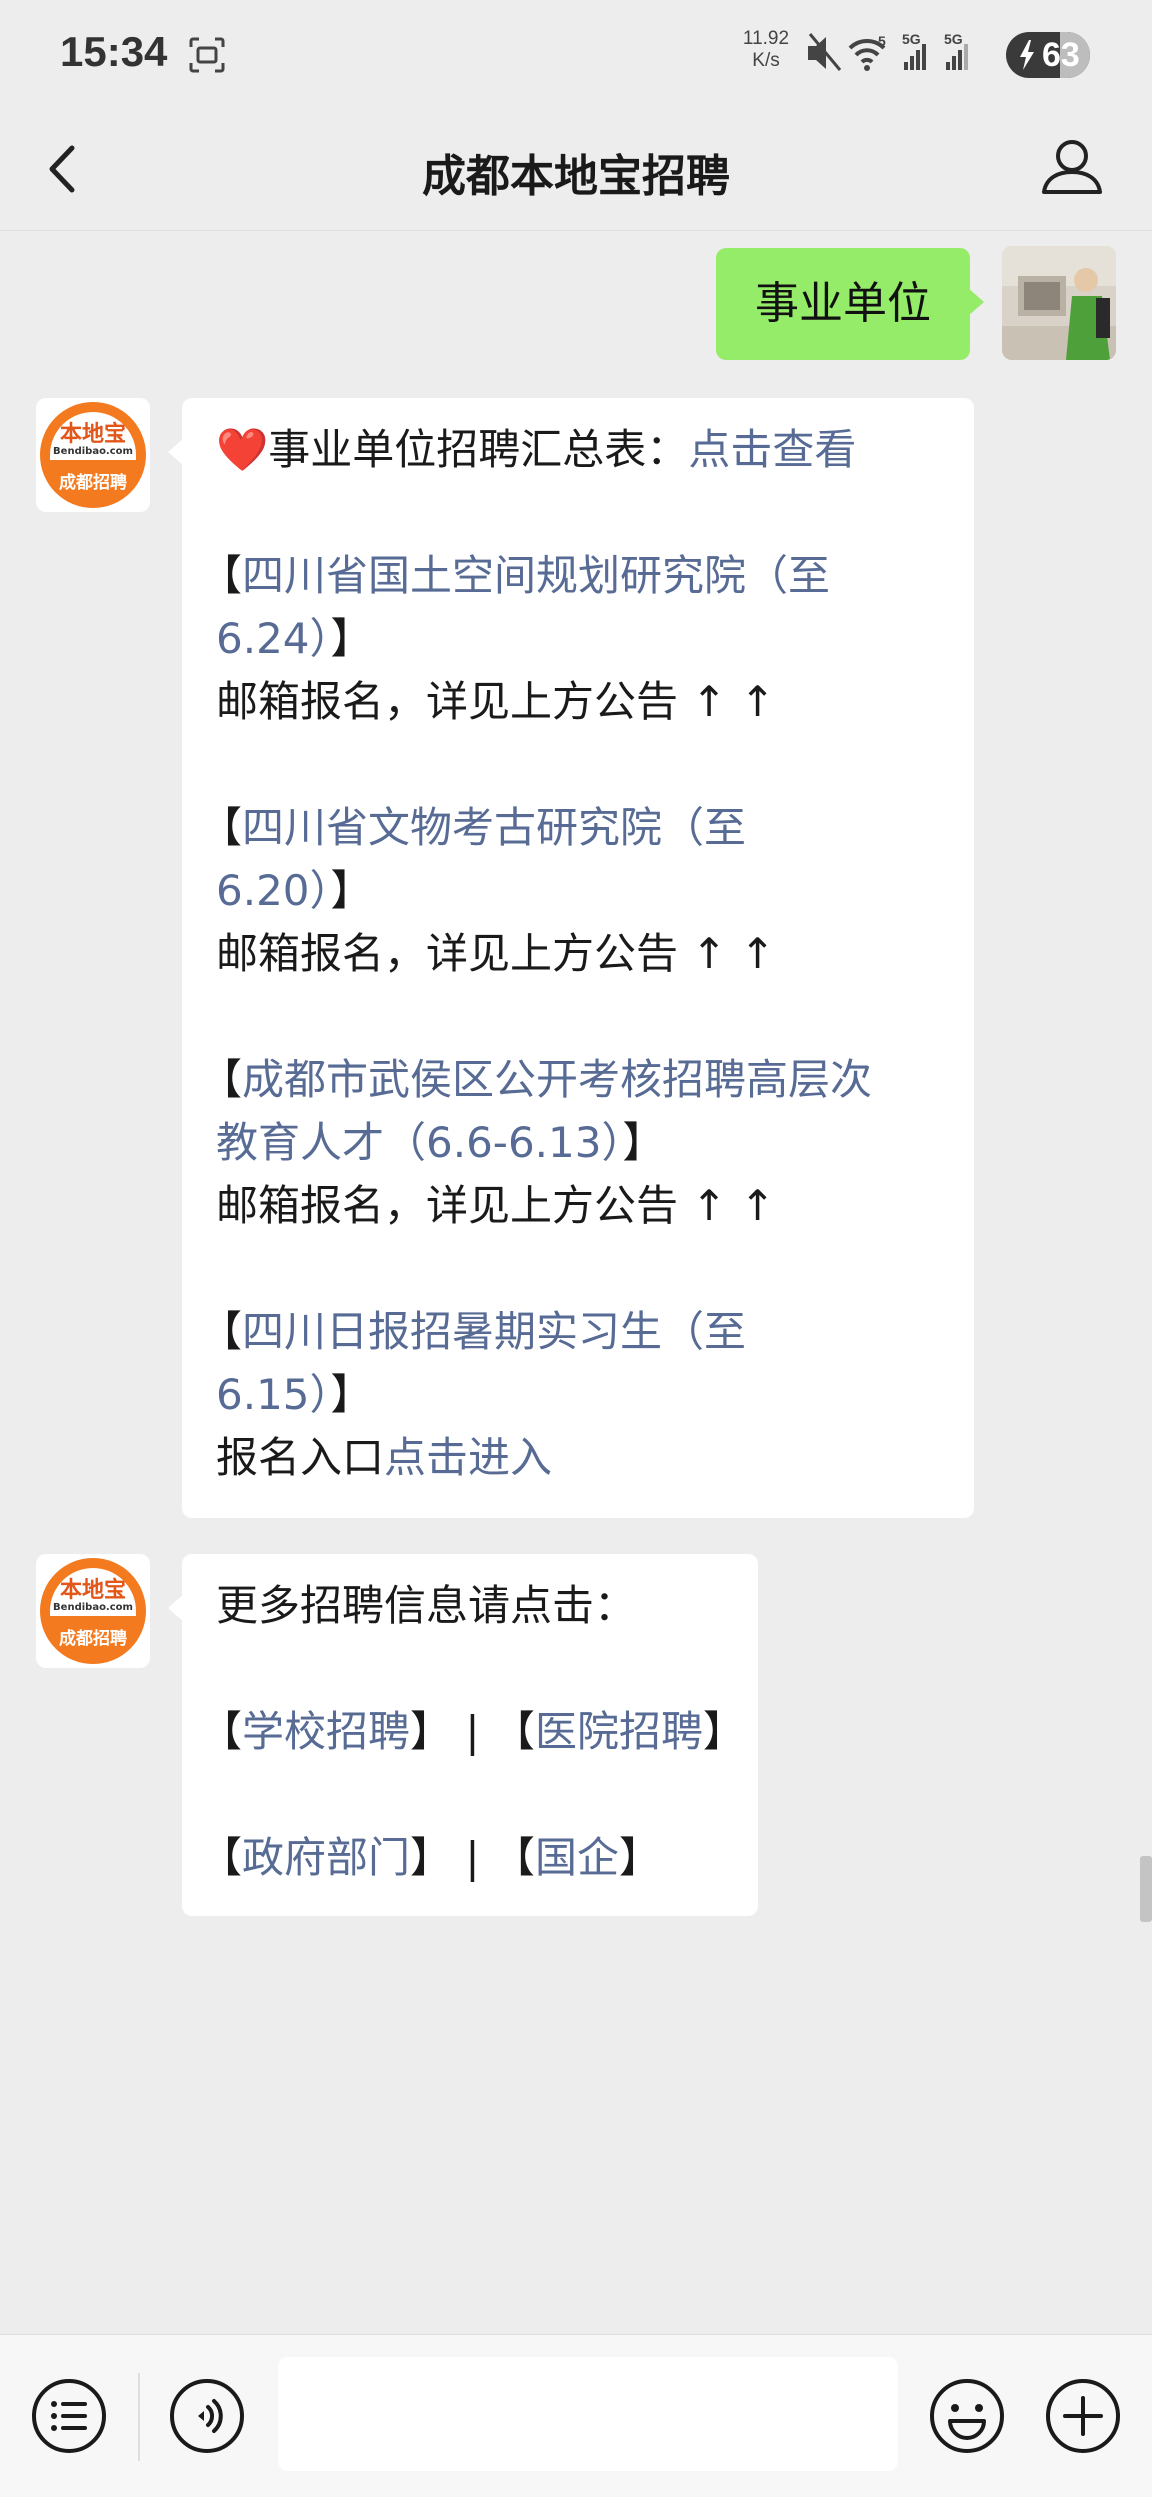 The height and width of the screenshot is (2497, 1152). I want to click on job-title-line: 【成都市武侯区公开考核招聘高层次, so click(536, 1079).